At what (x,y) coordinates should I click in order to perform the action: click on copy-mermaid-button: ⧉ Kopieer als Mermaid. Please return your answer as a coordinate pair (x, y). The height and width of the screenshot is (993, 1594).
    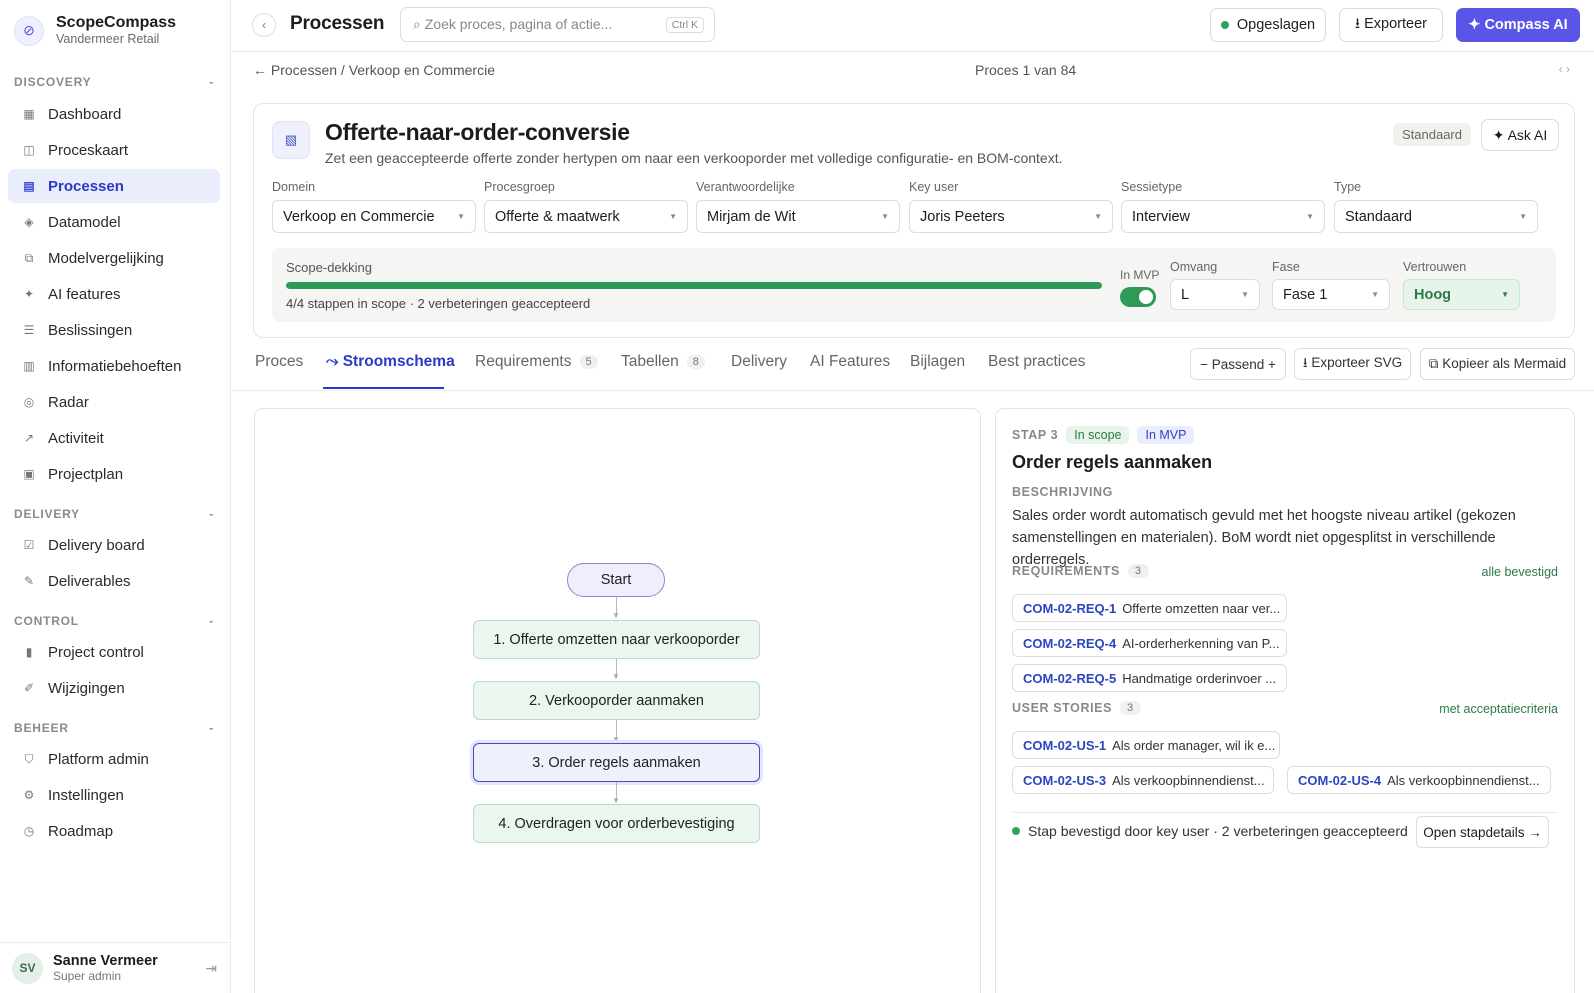
    Looking at the image, I should click on (1497, 364).